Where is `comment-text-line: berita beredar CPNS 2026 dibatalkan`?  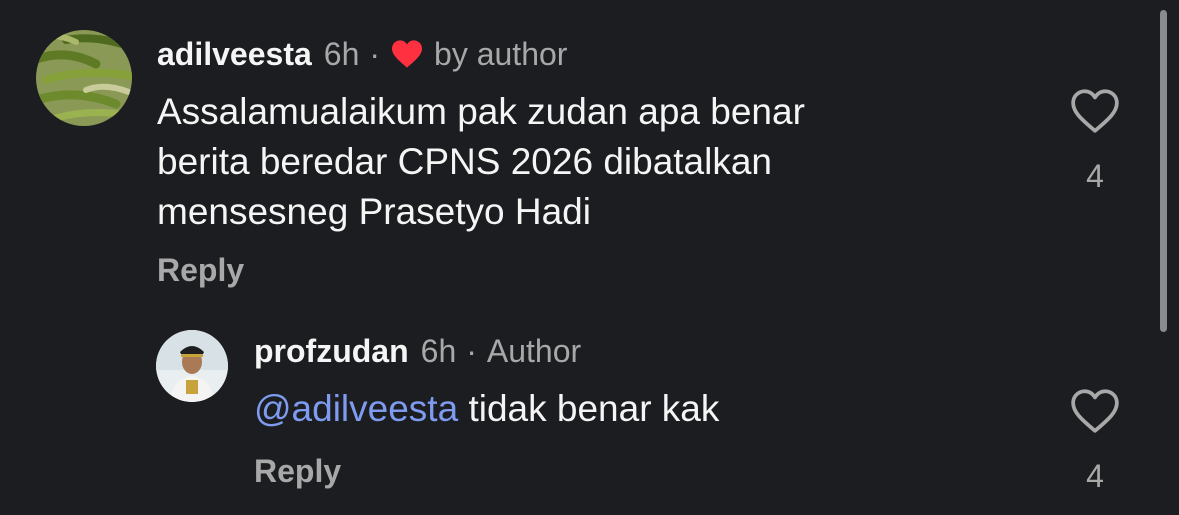
comment-text-line: berita beredar CPNS 2026 dibatalkan is located at coordinates (464, 161).